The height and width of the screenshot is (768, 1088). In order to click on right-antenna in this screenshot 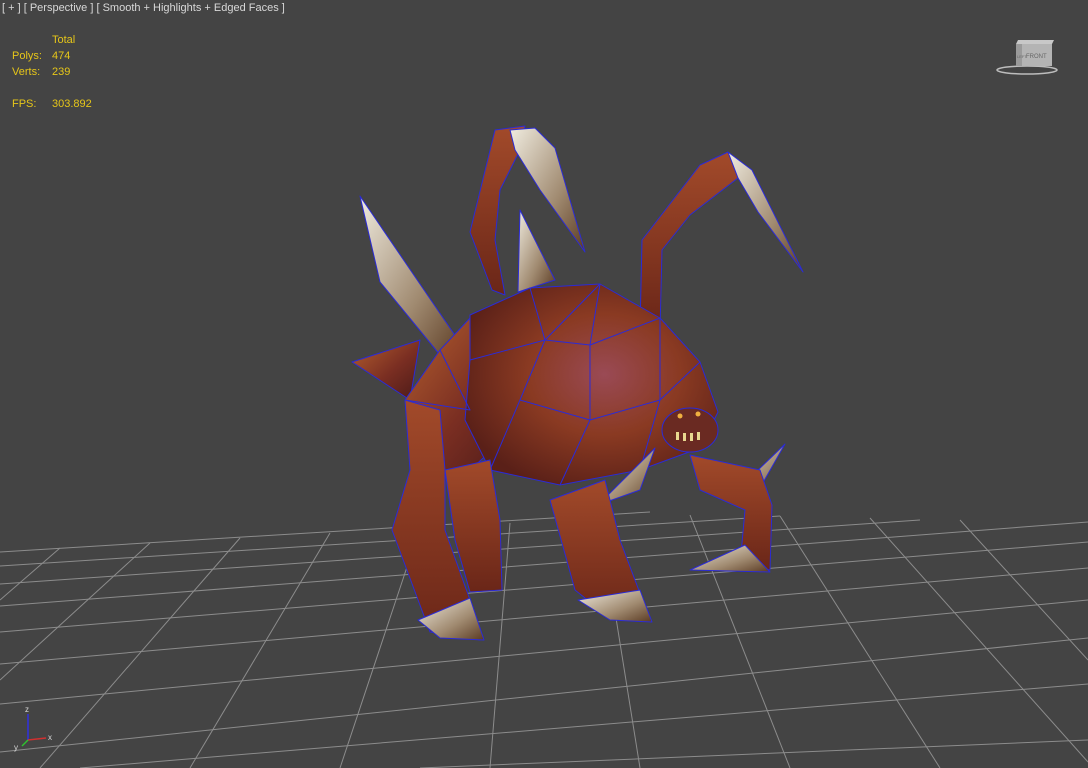, I will do `click(689, 241)`.